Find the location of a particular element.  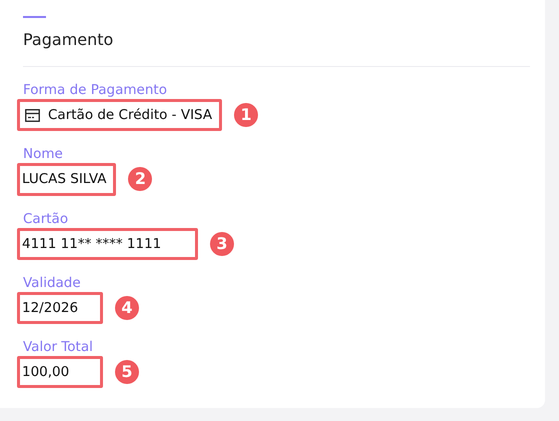

input-field: 100,00 is located at coordinates (60, 372).